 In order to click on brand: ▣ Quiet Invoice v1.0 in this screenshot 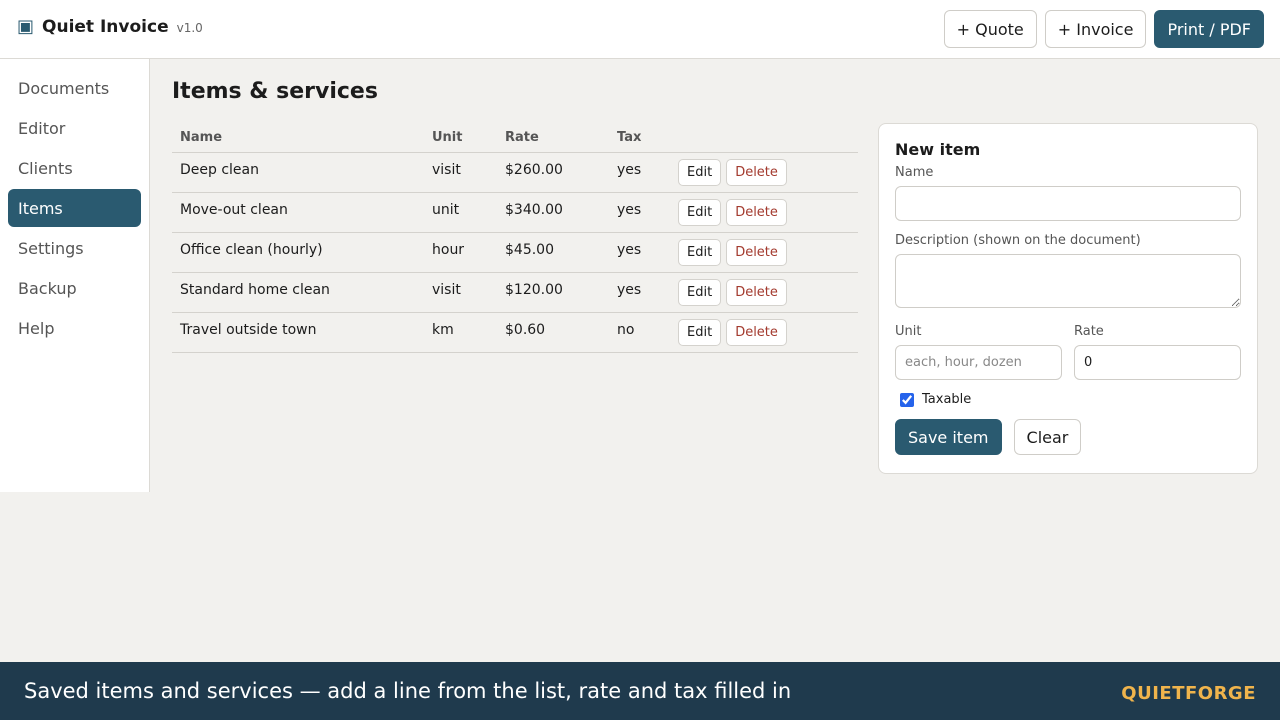, I will do `click(110, 27)`.